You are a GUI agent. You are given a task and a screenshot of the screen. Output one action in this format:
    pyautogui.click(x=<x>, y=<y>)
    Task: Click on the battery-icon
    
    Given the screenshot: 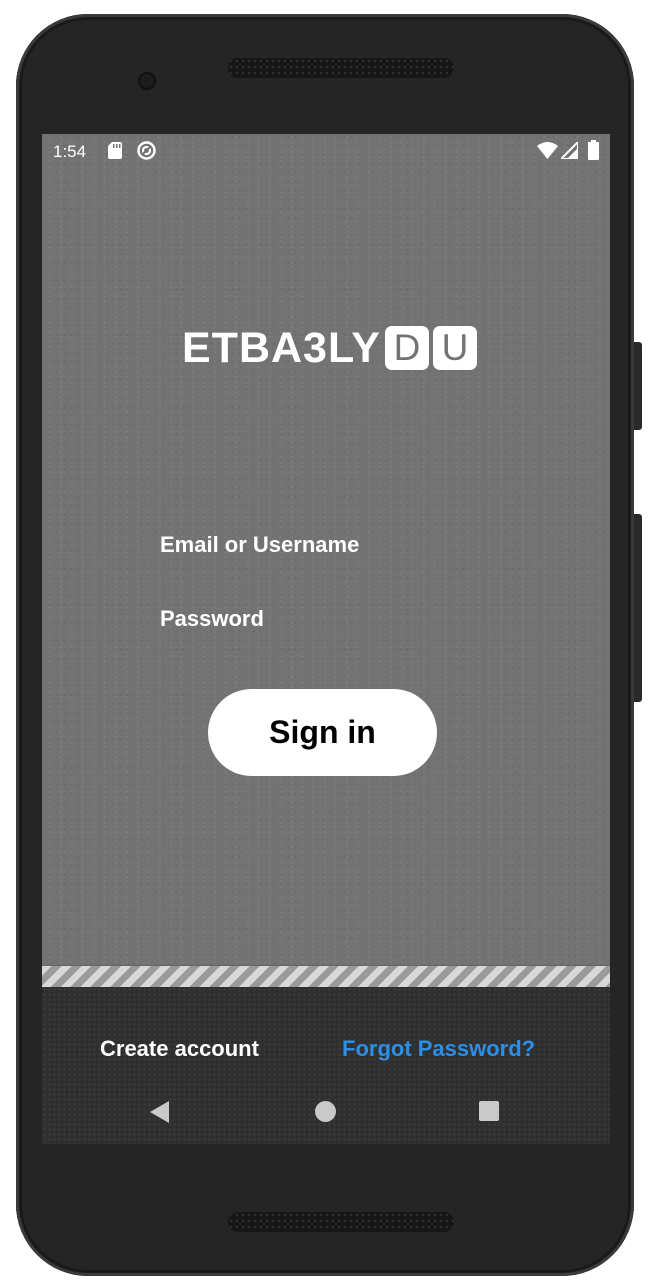 What is the action you would take?
    pyautogui.click(x=593, y=150)
    